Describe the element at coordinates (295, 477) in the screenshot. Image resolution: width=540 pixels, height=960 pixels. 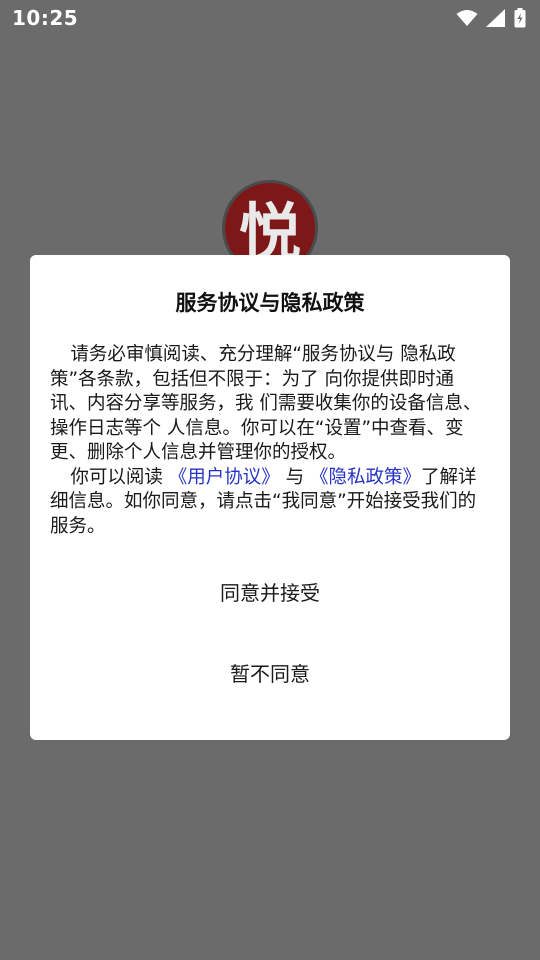
I see `paragraph2-and: 与` at that location.